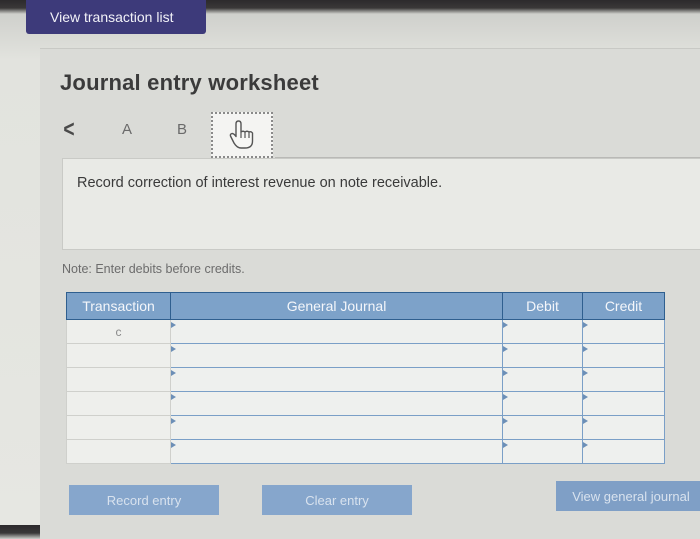 This screenshot has height=539, width=700. I want to click on column-header-debit: Debit, so click(542, 306).